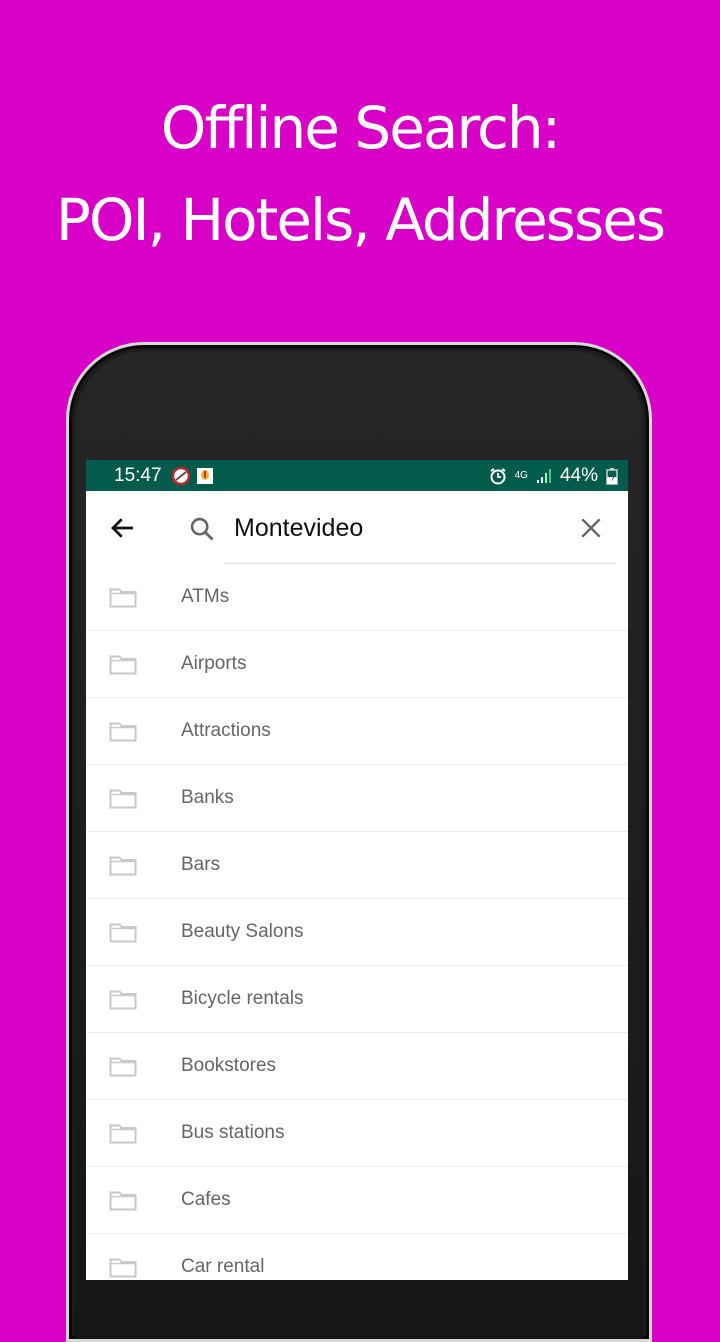 The width and height of the screenshot is (720, 1342). Describe the element at coordinates (357, 731) in the screenshot. I see `category-item: Attractions` at that location.